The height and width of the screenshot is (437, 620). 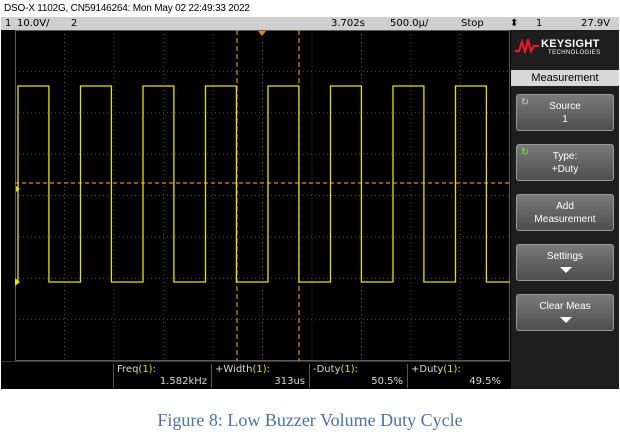 I want to click on brand-subtitle: TECHNOLOGIES, so click(x=574, y=53).